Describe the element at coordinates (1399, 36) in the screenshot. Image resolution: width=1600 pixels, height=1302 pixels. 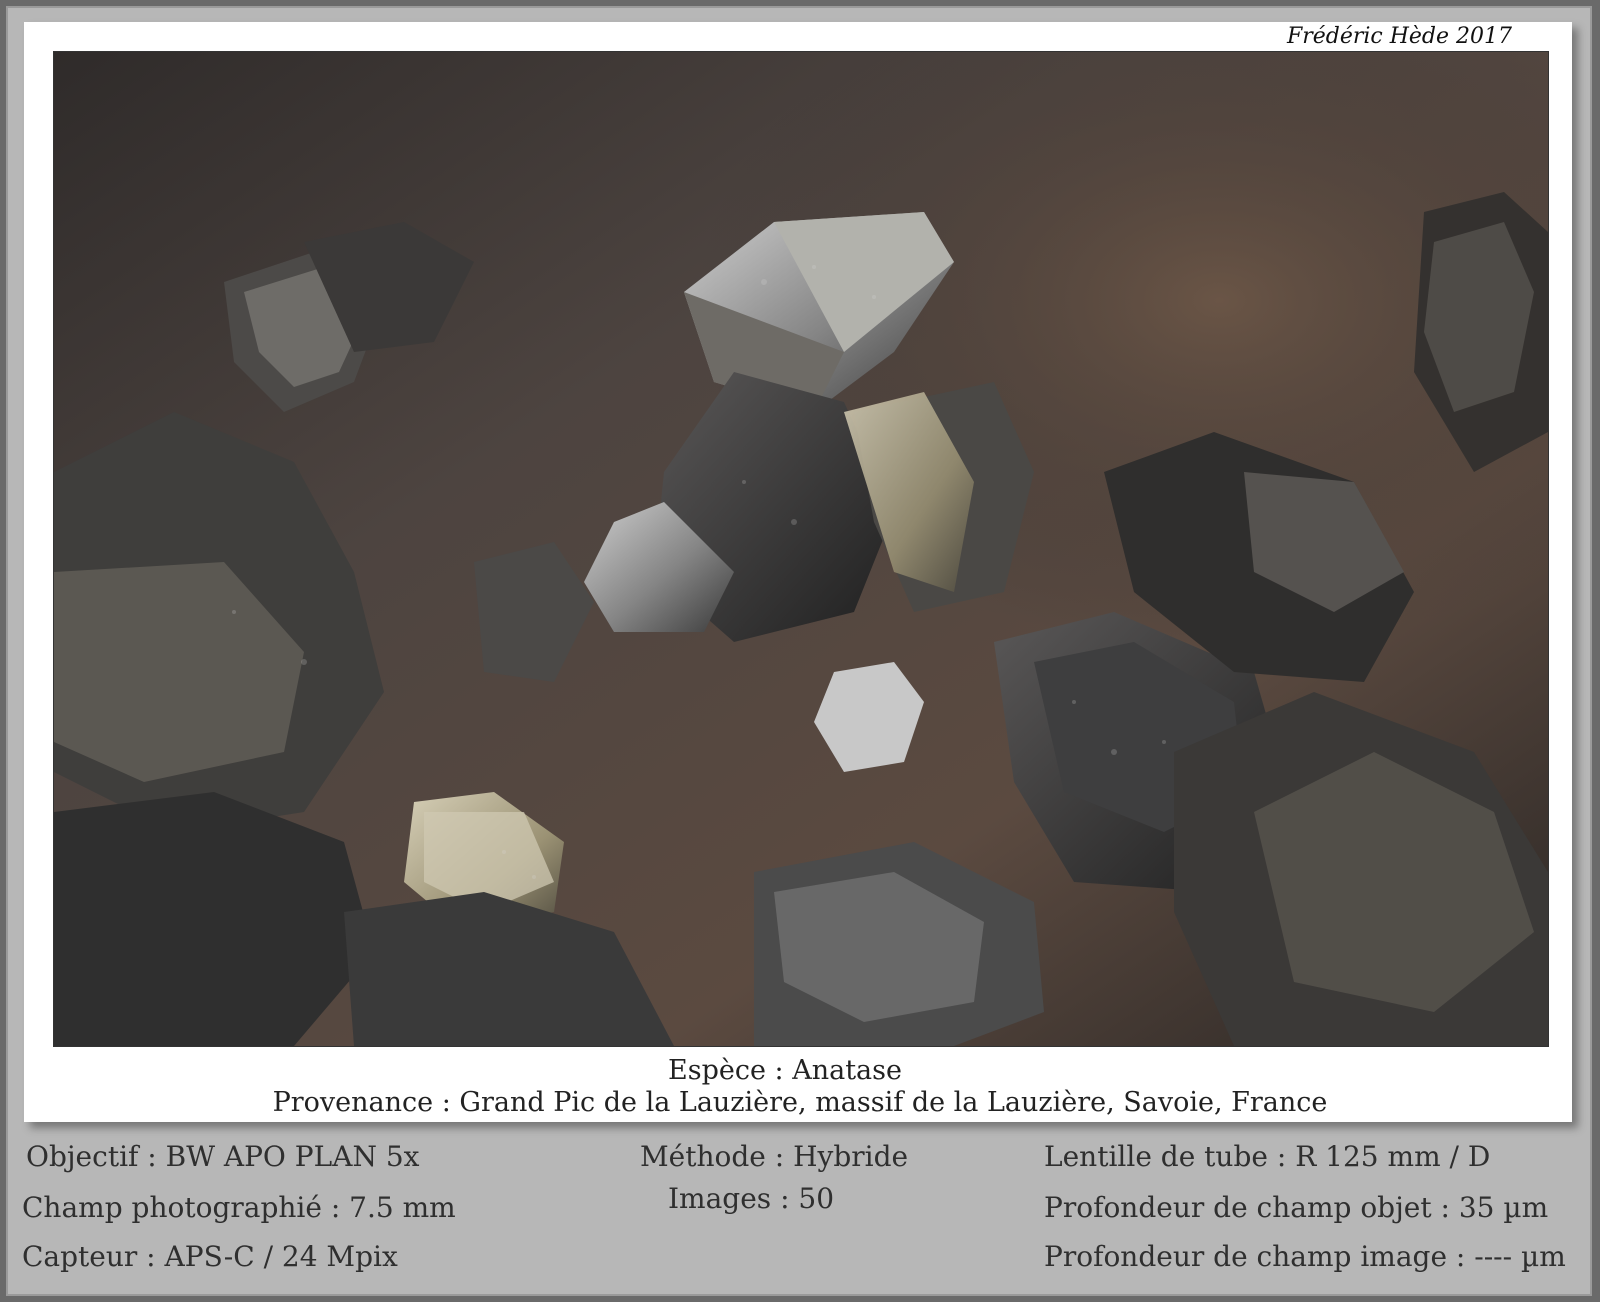
I see `photographer-signature: Frédéric Hède 2017` at that location.